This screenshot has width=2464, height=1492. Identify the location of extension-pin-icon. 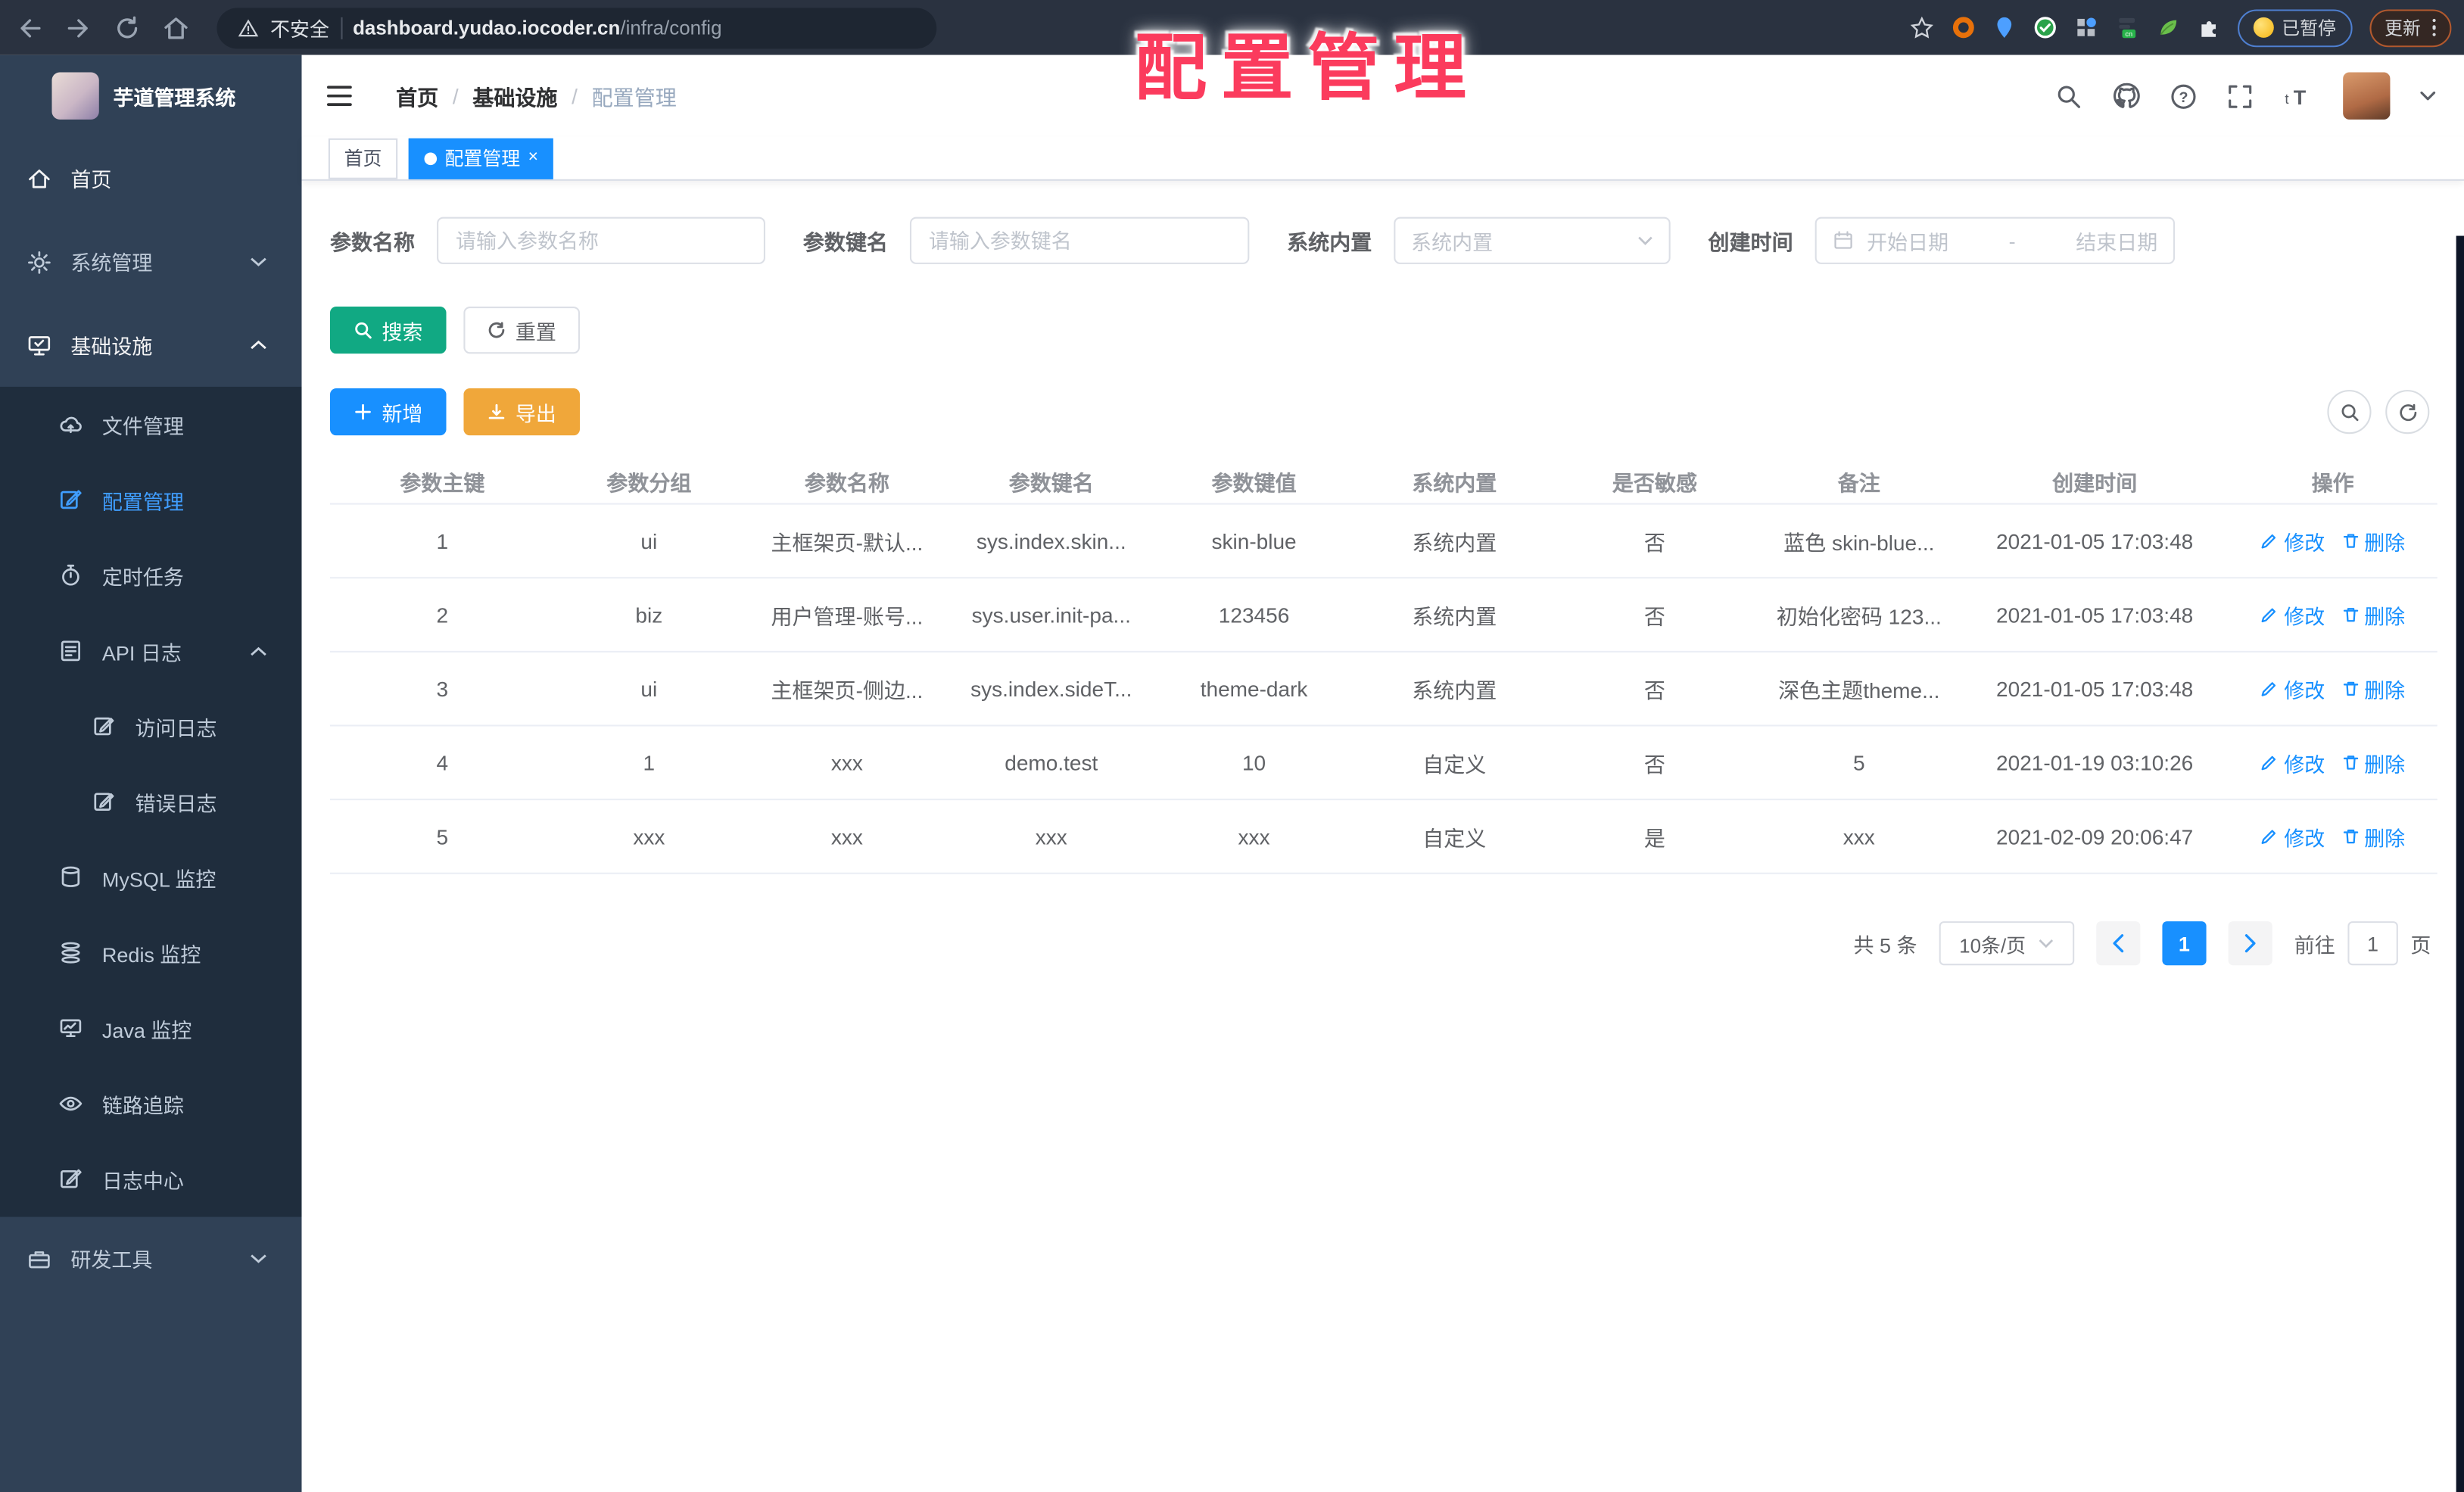
(2004, 27).